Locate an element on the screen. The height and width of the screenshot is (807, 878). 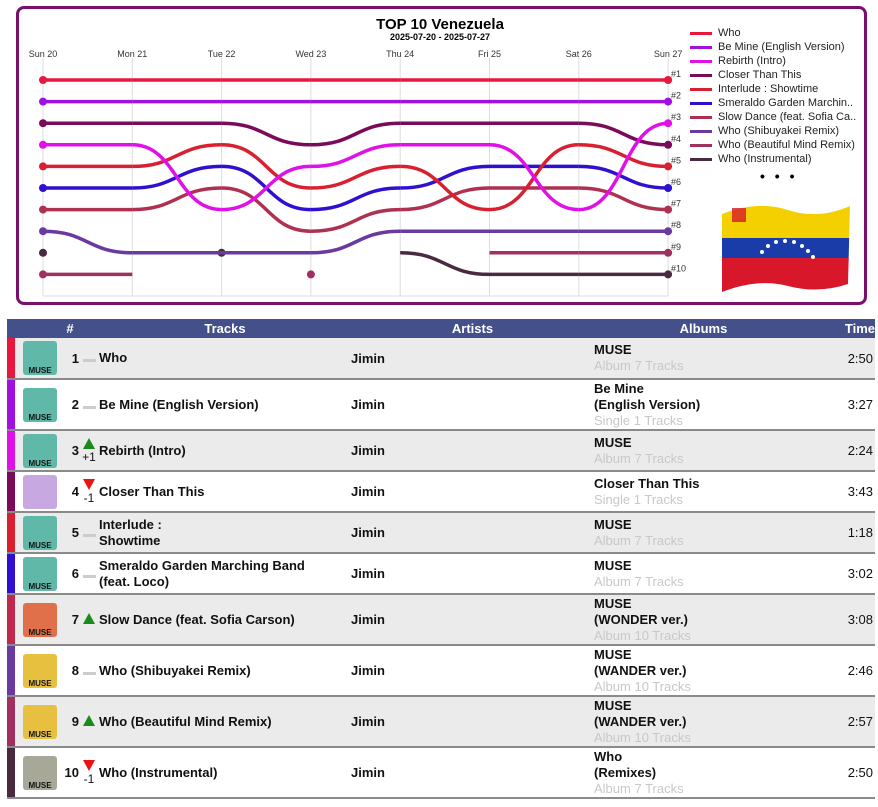
y-tick-label: #7 is located at coordinates (676, 204).